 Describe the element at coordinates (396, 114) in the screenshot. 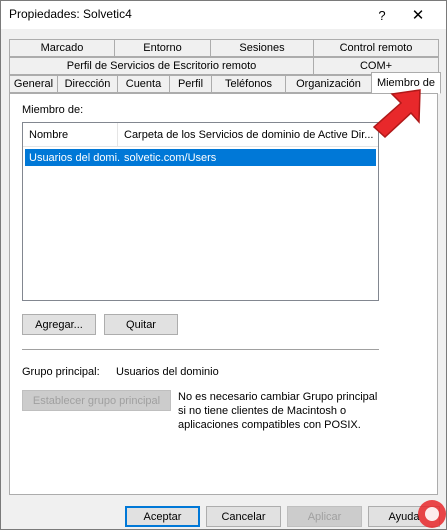

I see `arrow-annotation-icon` at that location.